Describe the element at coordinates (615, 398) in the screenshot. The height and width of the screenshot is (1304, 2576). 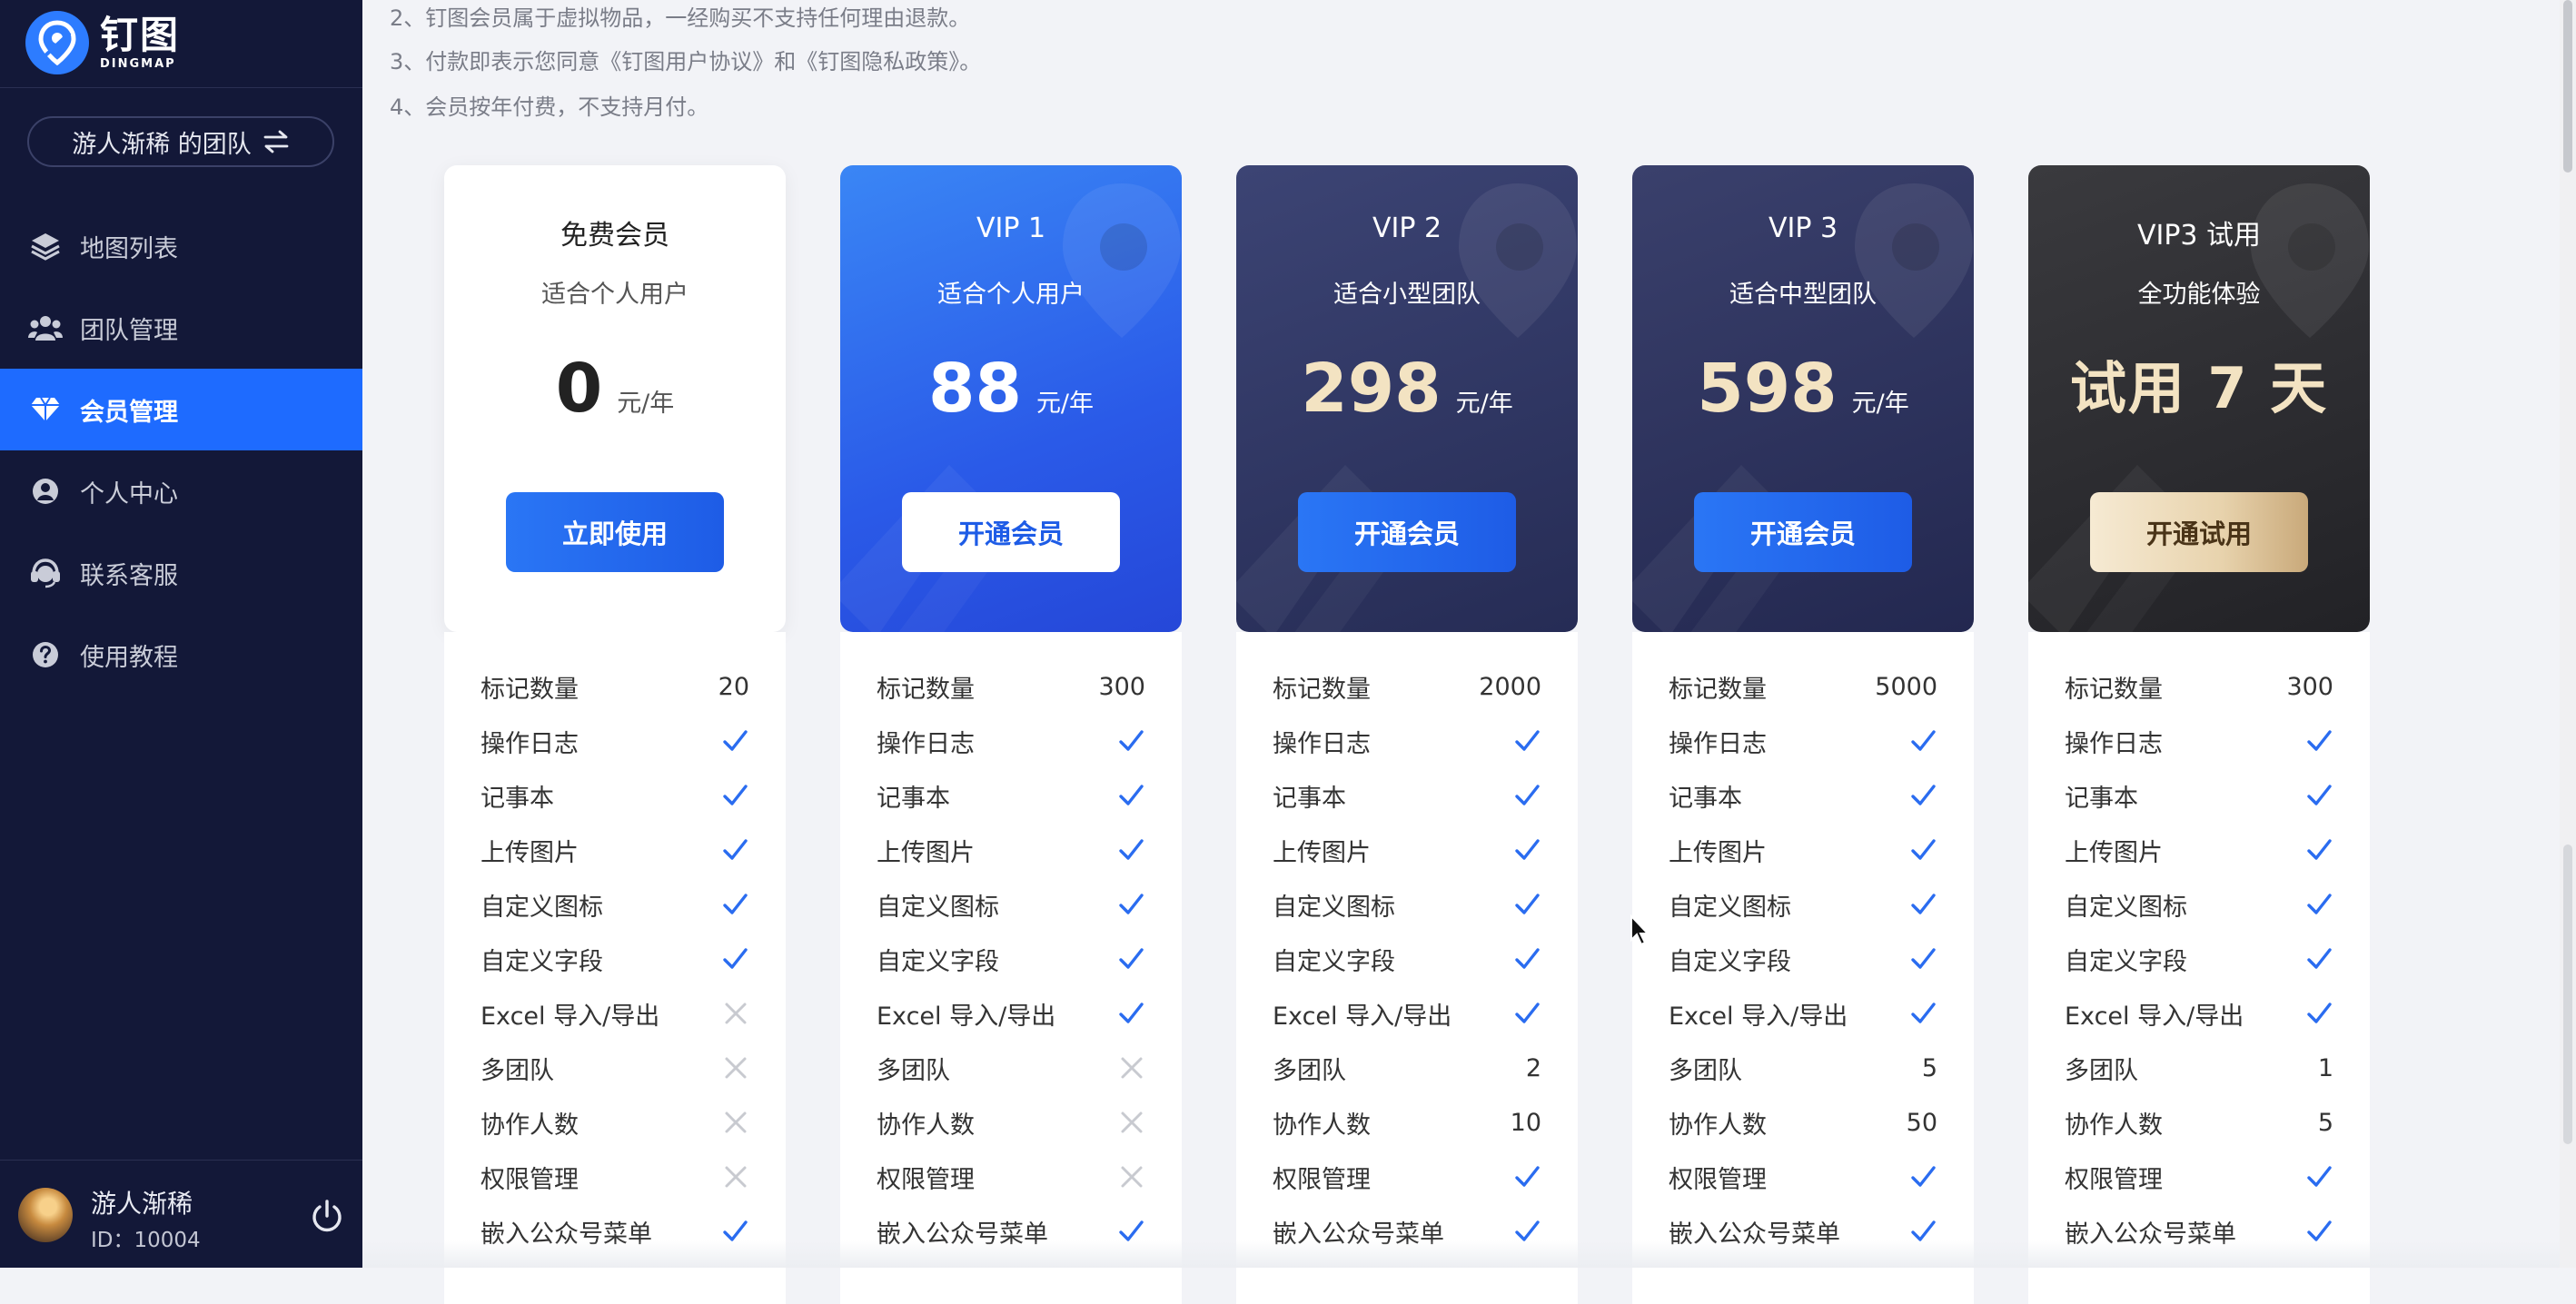
I see `plan-header: 免费会员 适合个人用户 0 元/年 立即使用` at that location.